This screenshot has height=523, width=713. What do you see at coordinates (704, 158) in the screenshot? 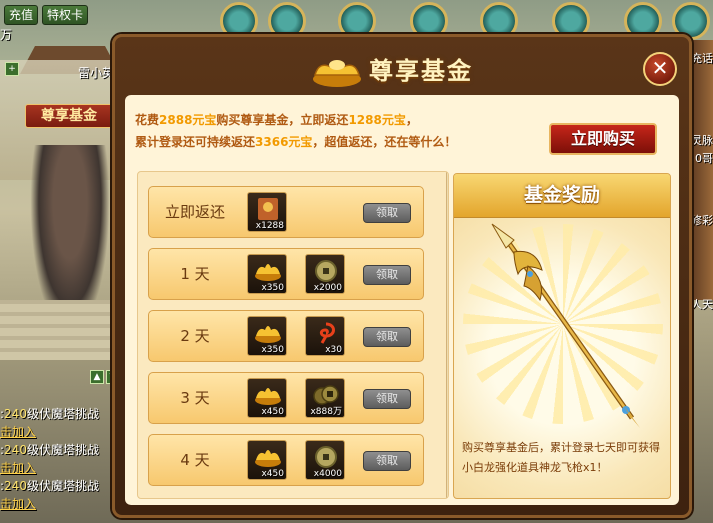
I see `right-label: 0哥` at bounding box center [704, 158].